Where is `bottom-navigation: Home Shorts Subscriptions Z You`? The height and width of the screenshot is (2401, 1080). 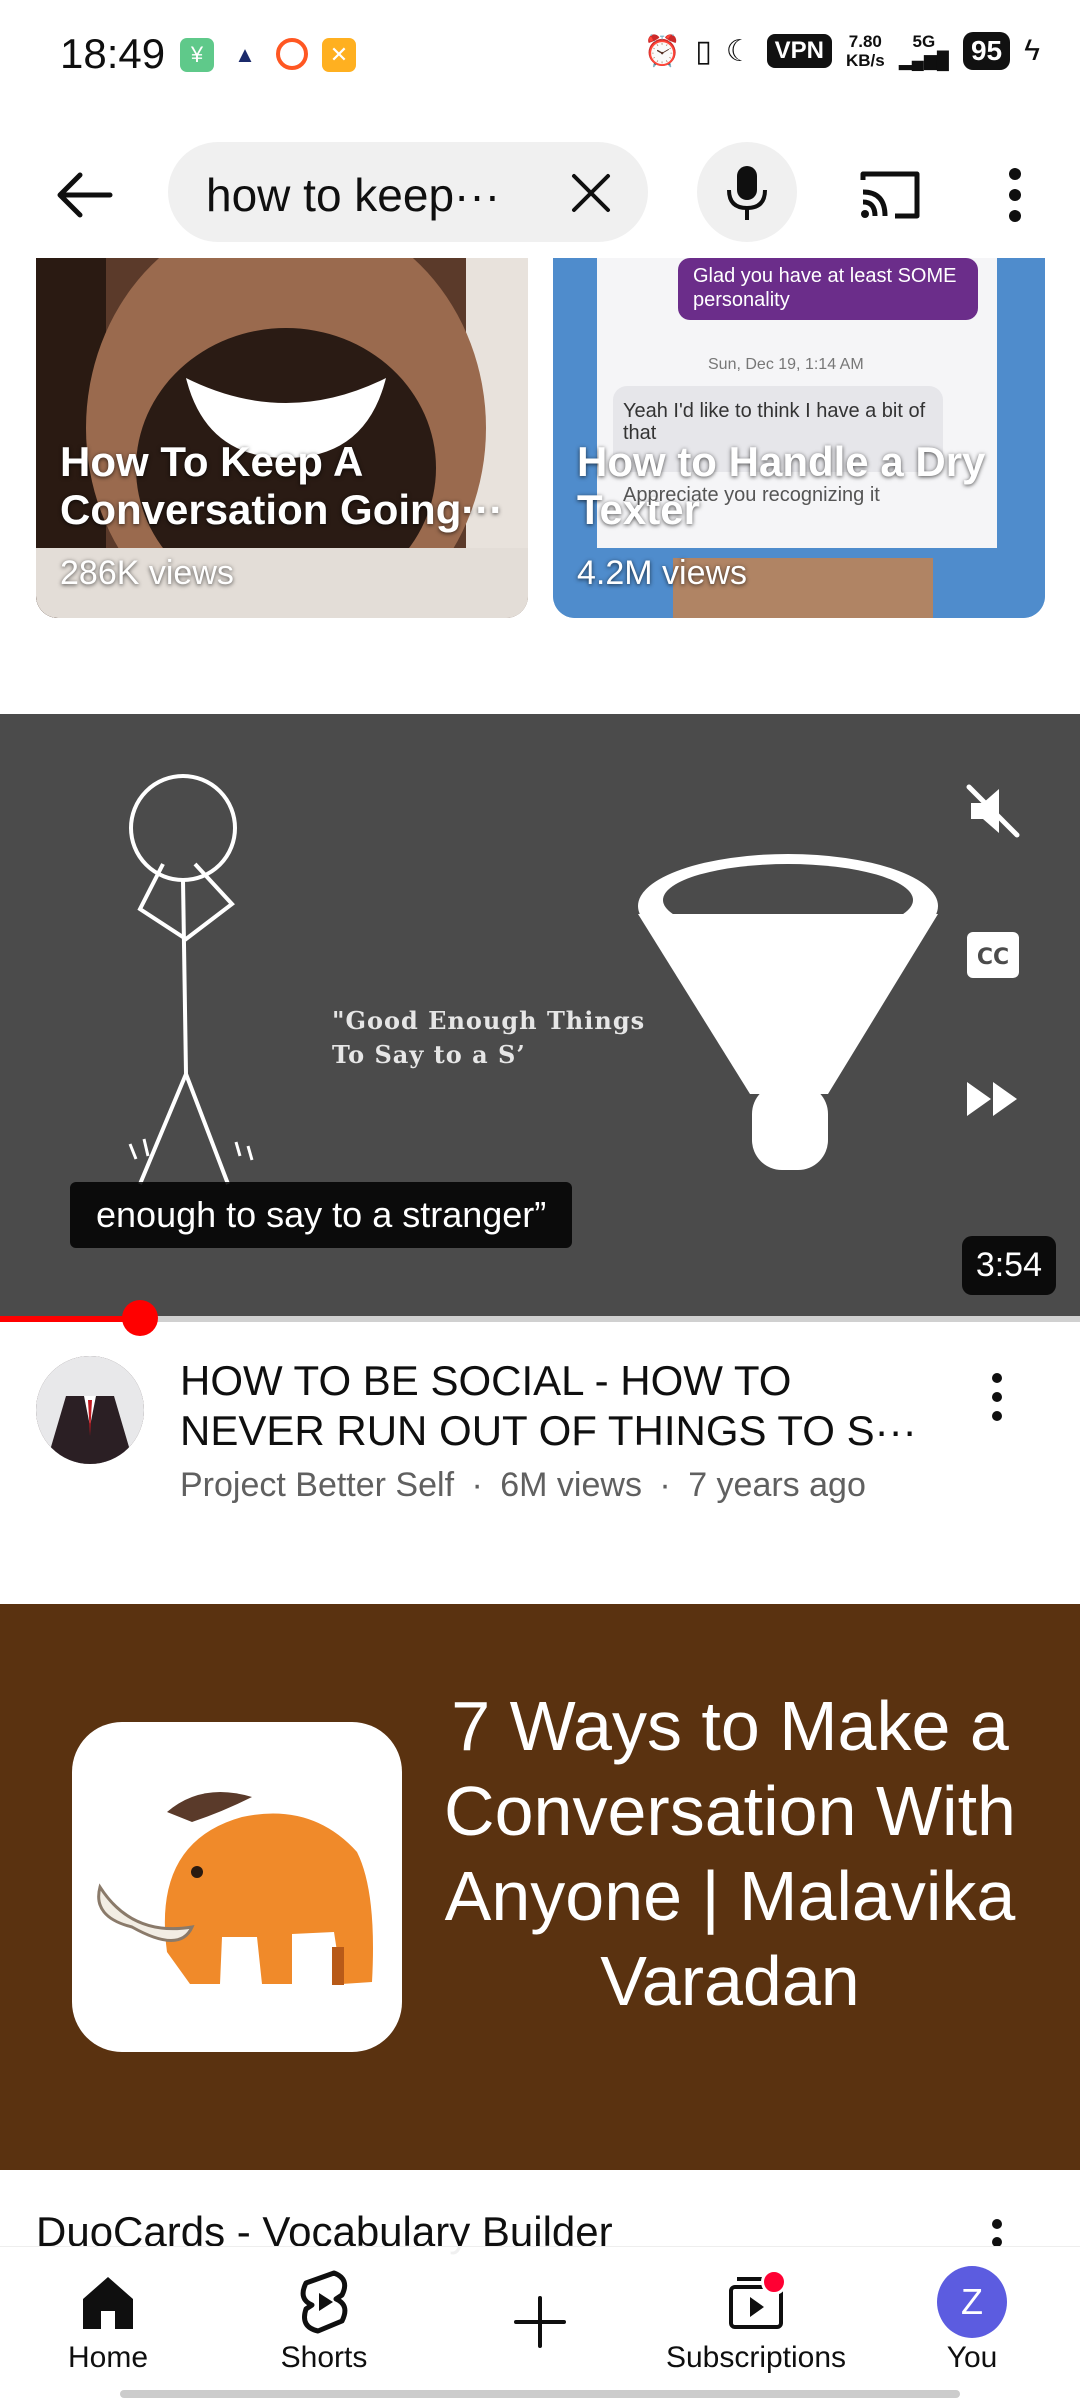
bottom-navigation: Home Shorts Subscriptions Z You is located at coordinates (540, 2323).